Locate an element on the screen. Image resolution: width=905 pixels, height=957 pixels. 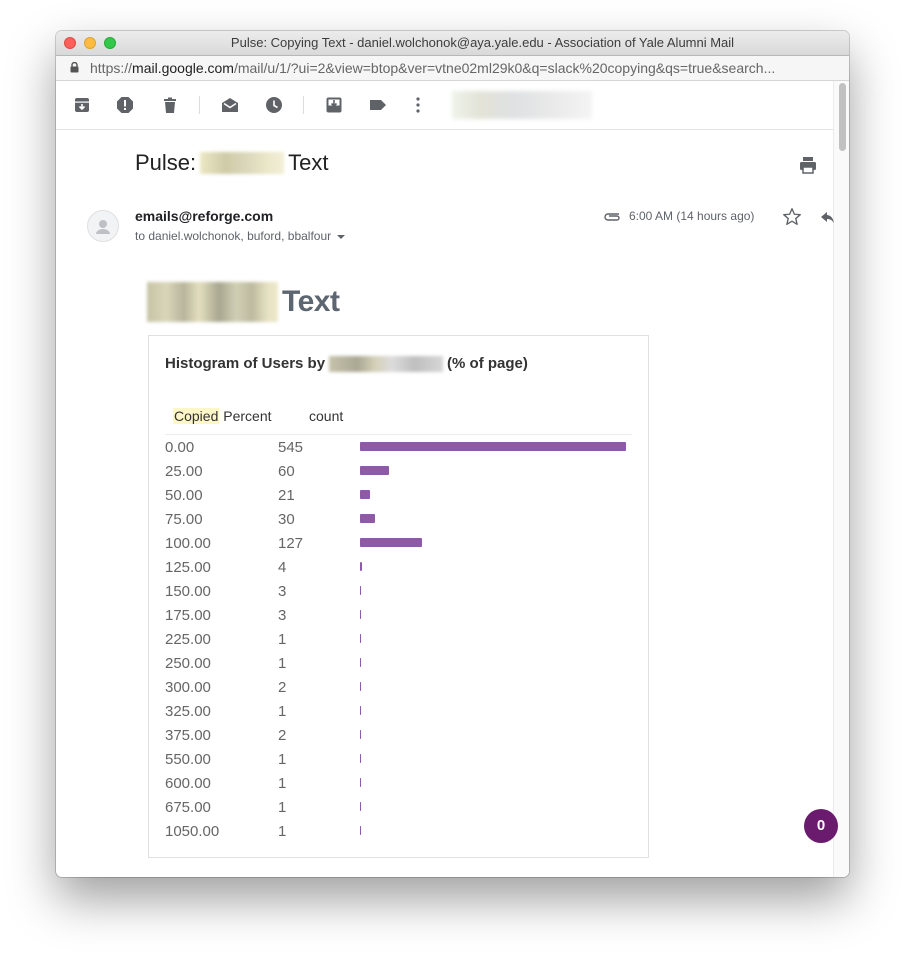
percent-value: 225.00 is located at coordinates (188, 639).